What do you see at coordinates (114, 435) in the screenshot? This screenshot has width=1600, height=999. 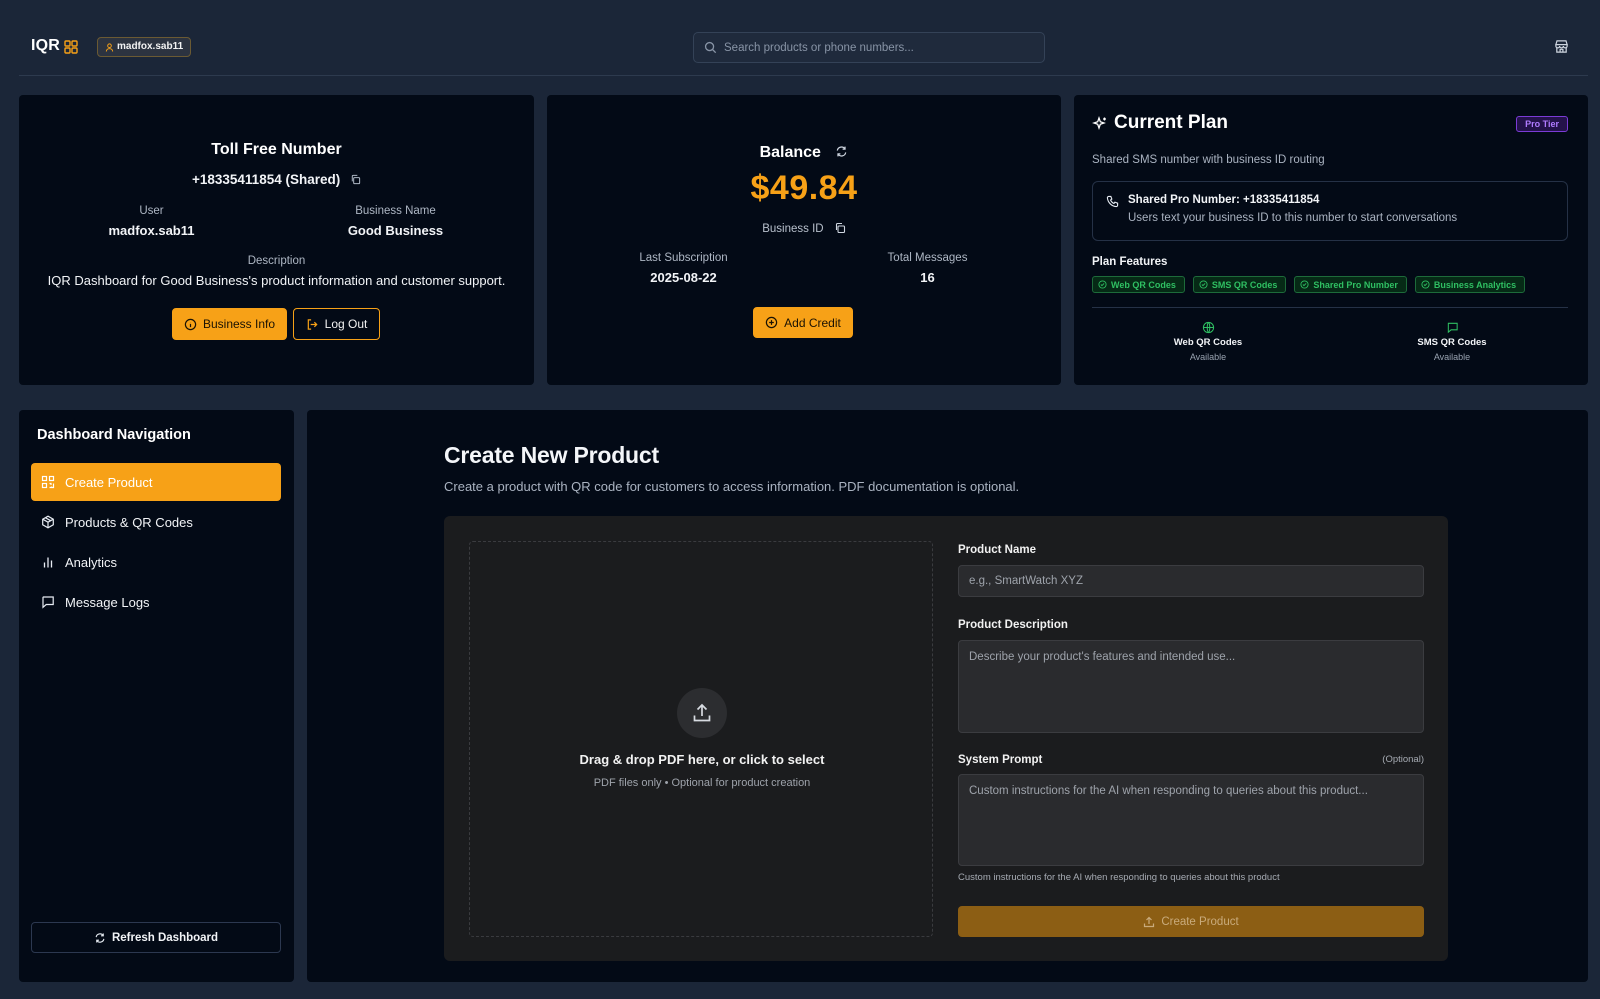 I see `nav-title: Dashboard Navigation` at bounding box center [114, 435].